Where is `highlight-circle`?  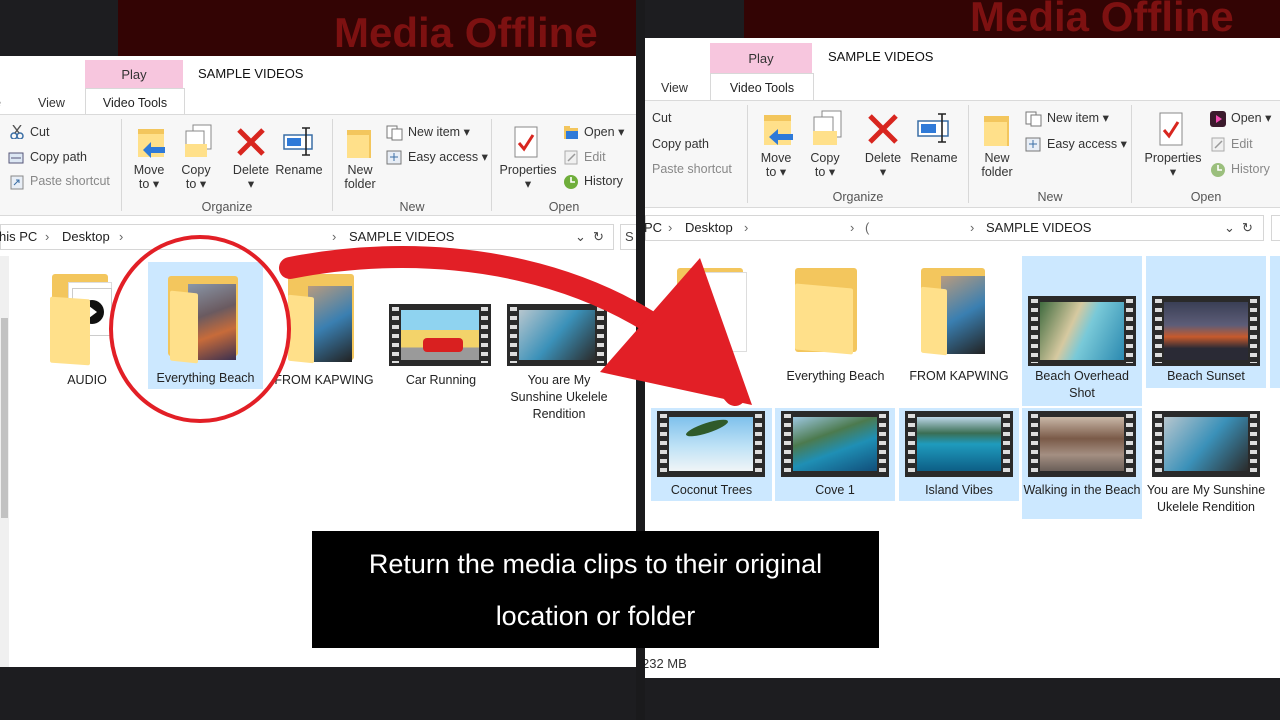
highlight-circle is located at coordinates (200, 329).